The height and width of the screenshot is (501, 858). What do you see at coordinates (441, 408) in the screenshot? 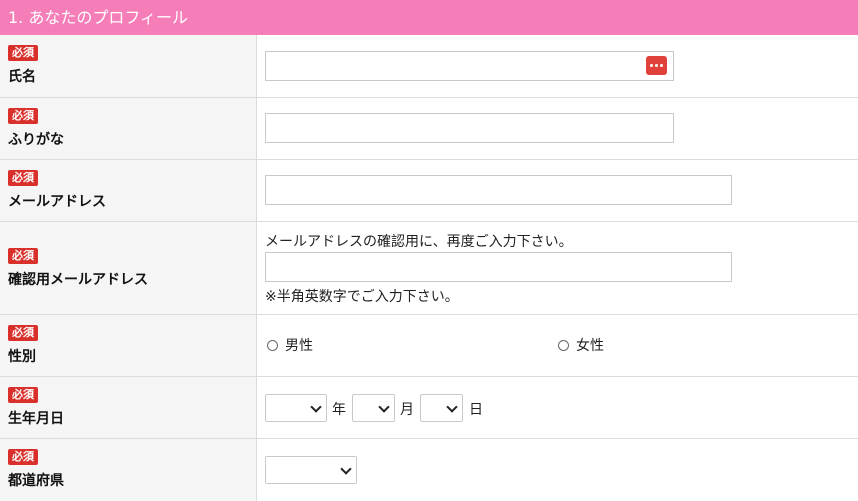
I see `day-select` at bounding box center [441, 408].